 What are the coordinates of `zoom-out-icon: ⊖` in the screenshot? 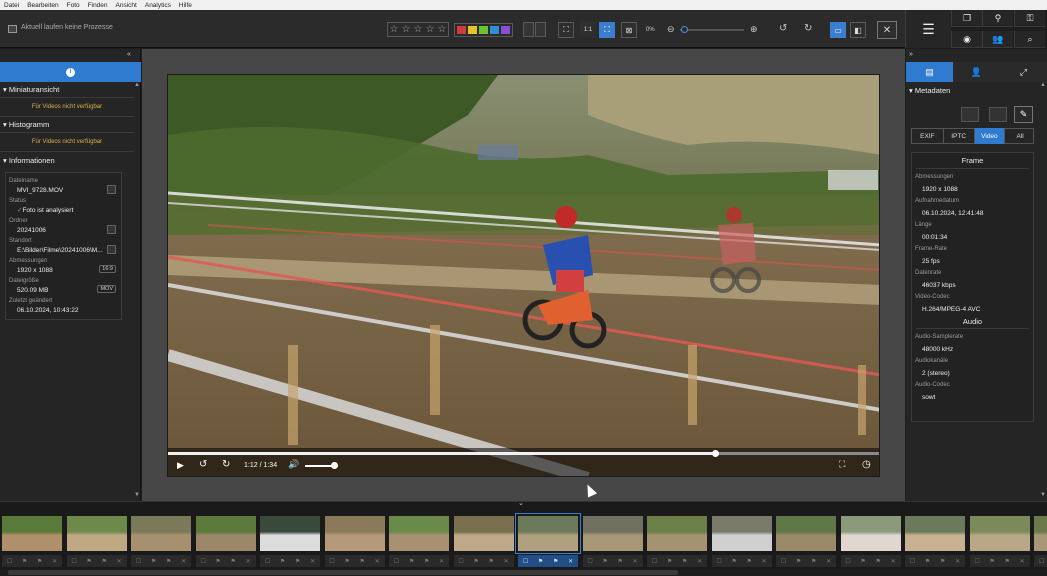 It's located at (671, 29).